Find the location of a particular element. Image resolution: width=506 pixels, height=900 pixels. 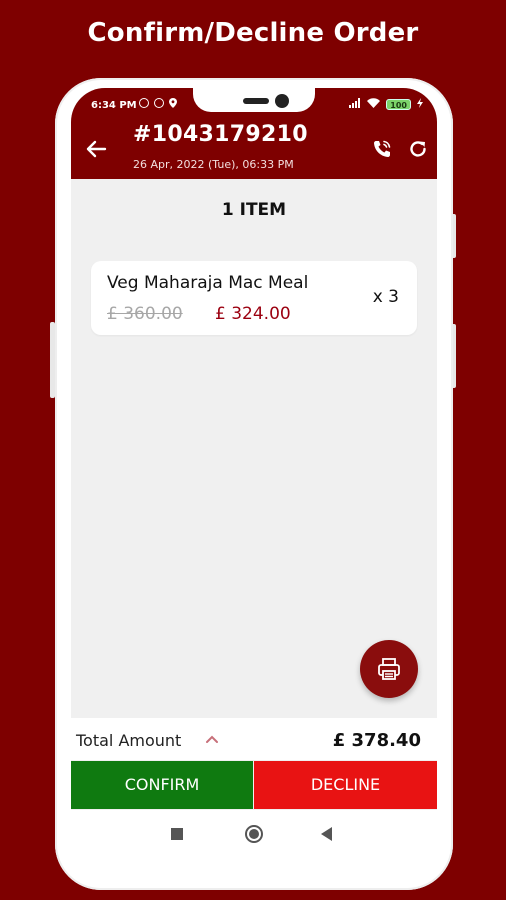

items-count-heading: 1 ITEM is located at coordinates (254, 210).